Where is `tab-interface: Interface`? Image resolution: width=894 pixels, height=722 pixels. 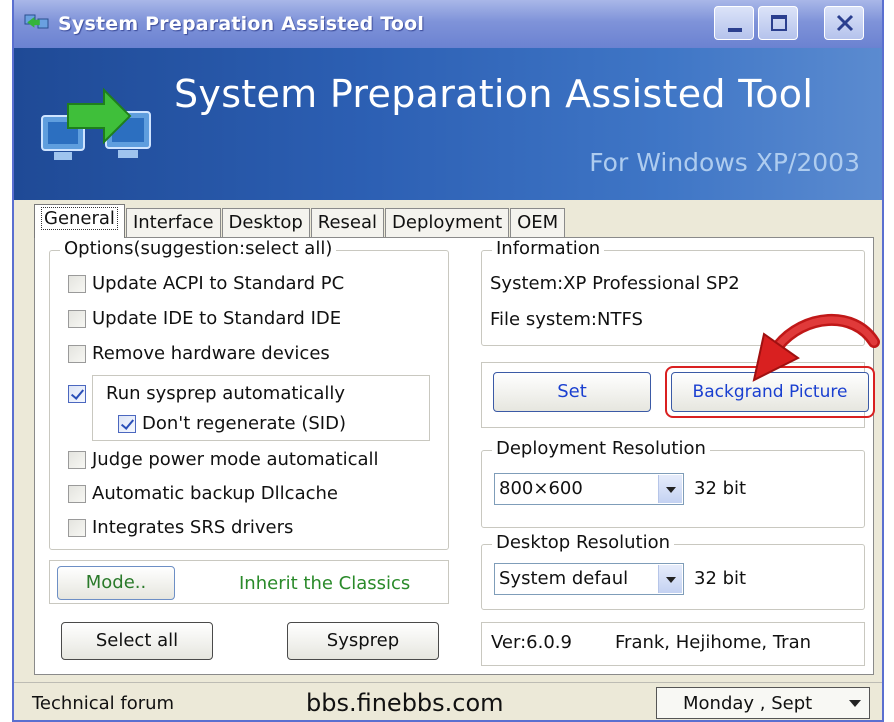
tab-interface: Interface is located at coordinates (173, 223).